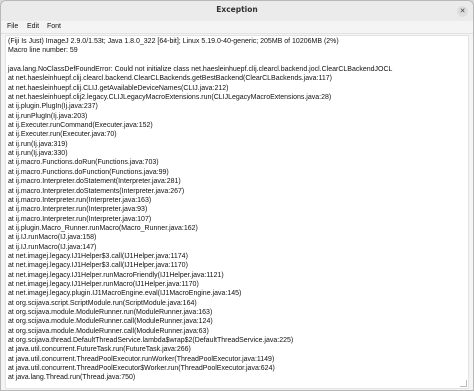 This screenshot has height=391, width=474. I want to click on log-line: at ij.plugin.PlugIn(Ij.java:237), so click(53, 107).